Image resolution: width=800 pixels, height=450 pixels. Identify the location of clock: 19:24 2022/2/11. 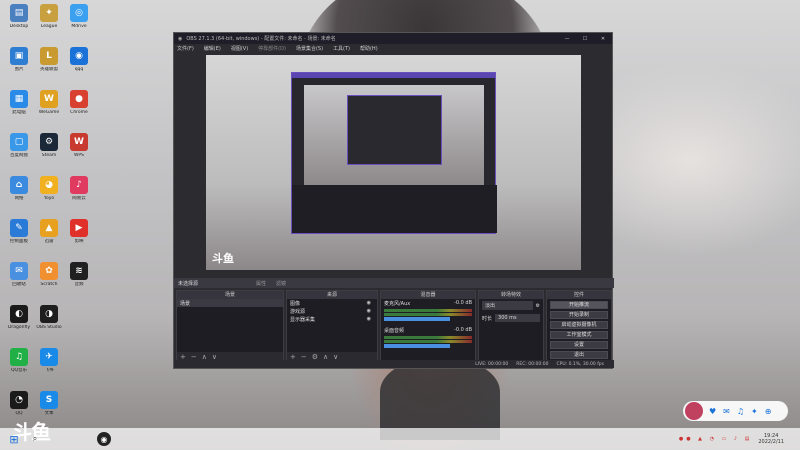
(771, 439).